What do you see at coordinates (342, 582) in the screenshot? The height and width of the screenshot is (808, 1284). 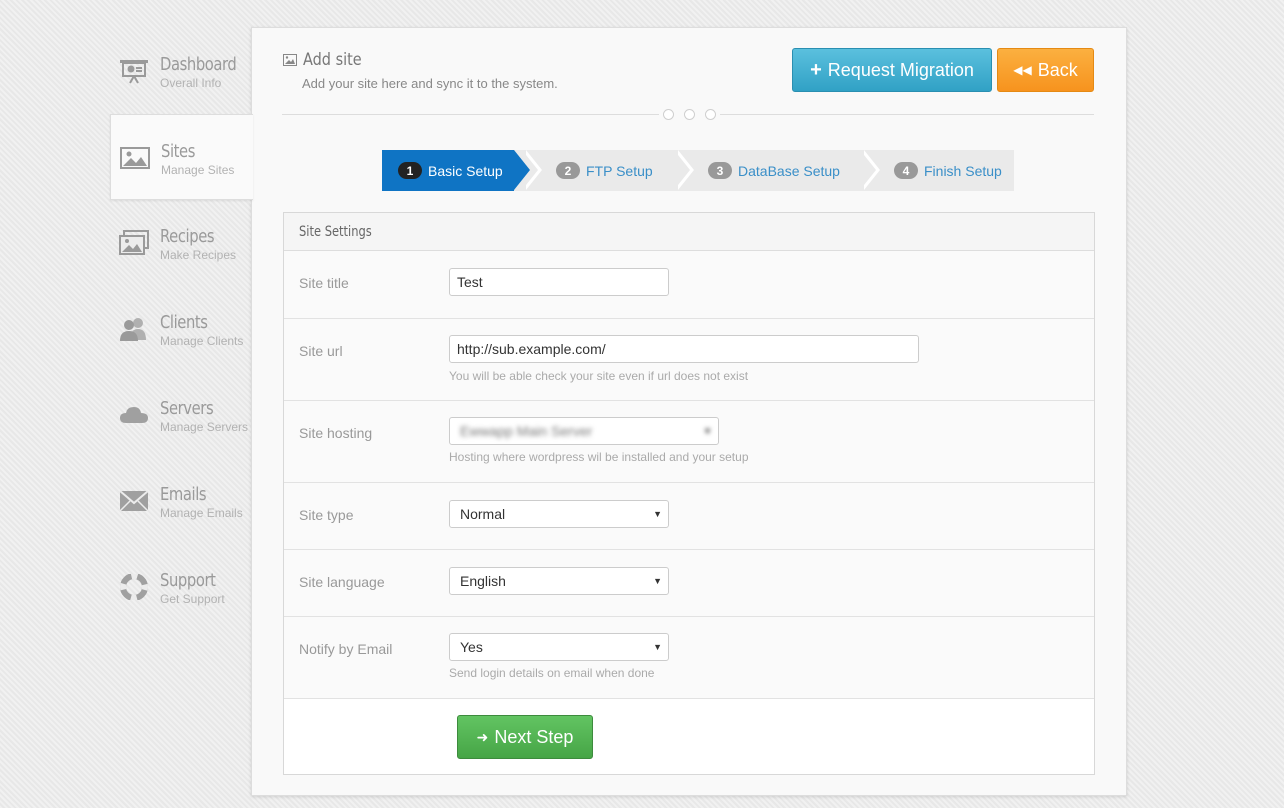 I see `site-language-label: Site language` at bounding box center [342, 582].